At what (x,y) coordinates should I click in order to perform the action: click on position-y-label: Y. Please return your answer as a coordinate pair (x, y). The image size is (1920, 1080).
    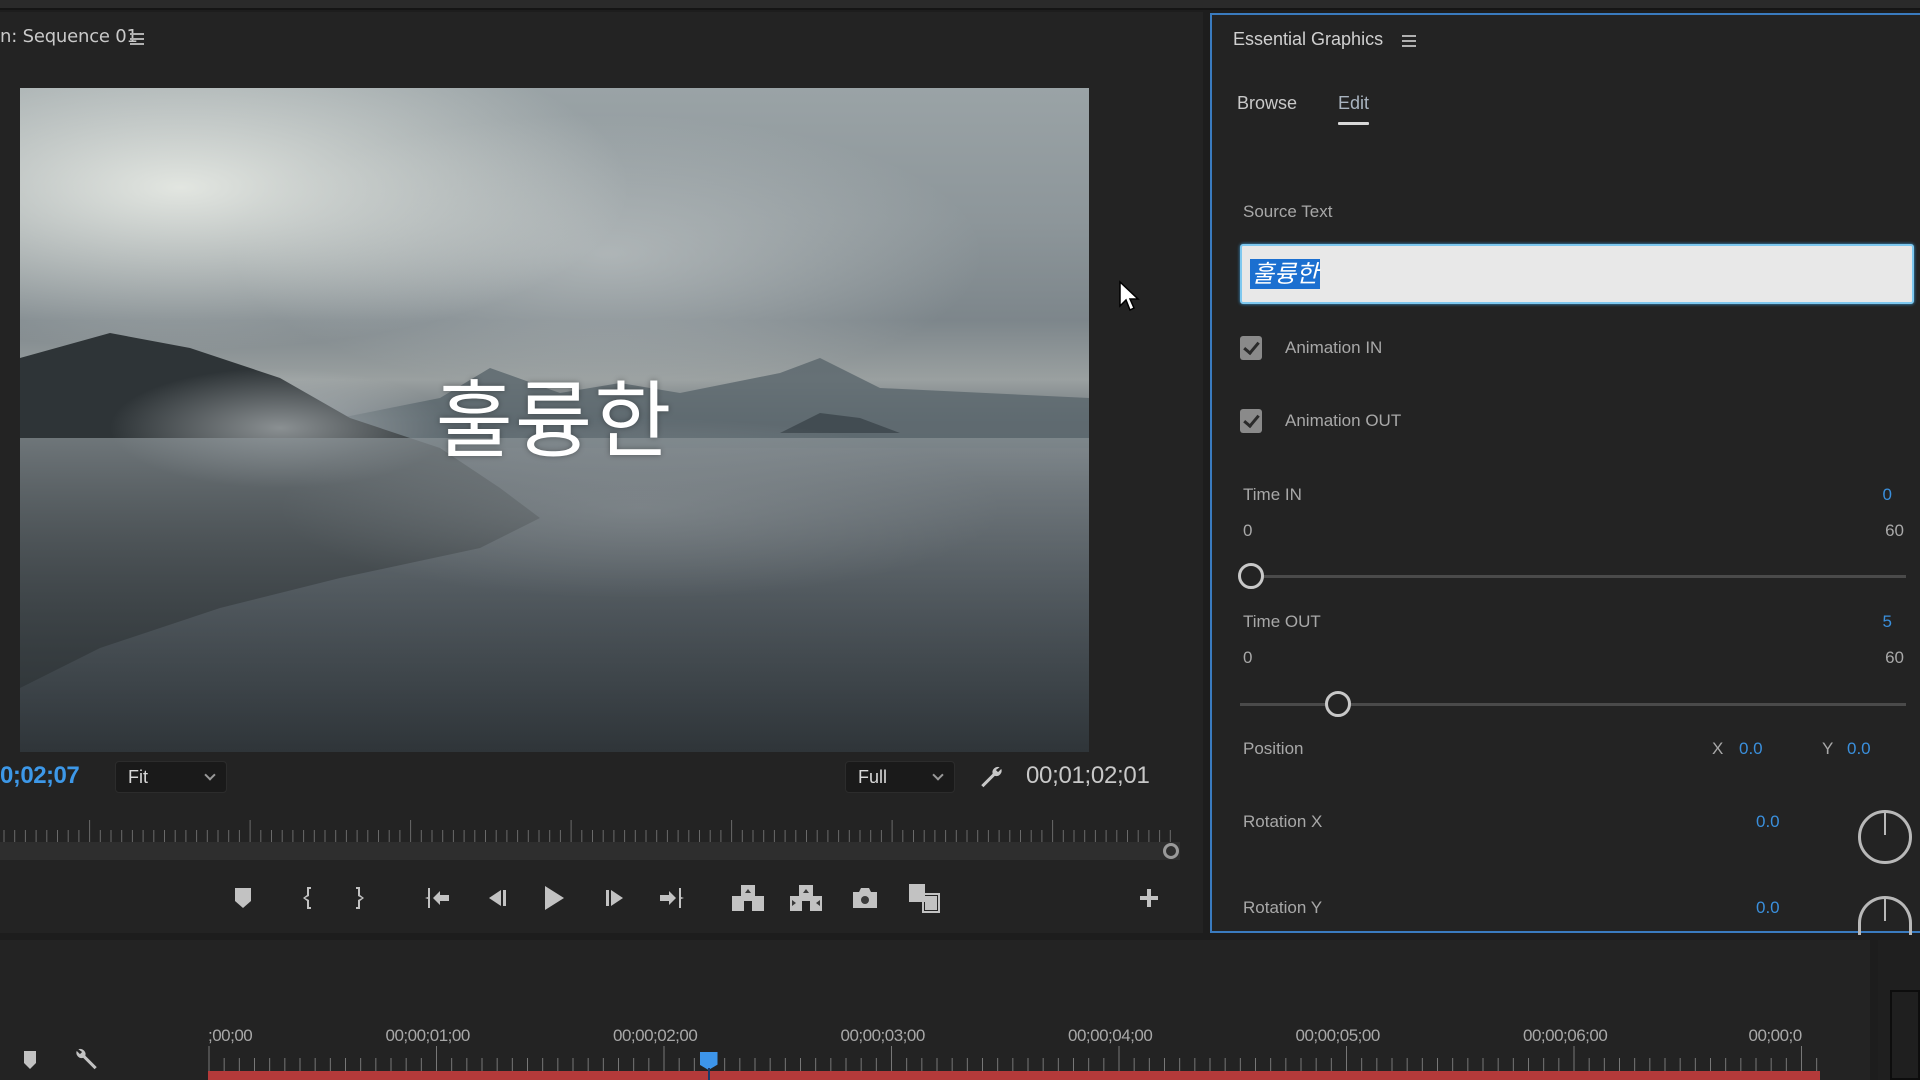
    Looking at the image, I should click on (1828, 748).